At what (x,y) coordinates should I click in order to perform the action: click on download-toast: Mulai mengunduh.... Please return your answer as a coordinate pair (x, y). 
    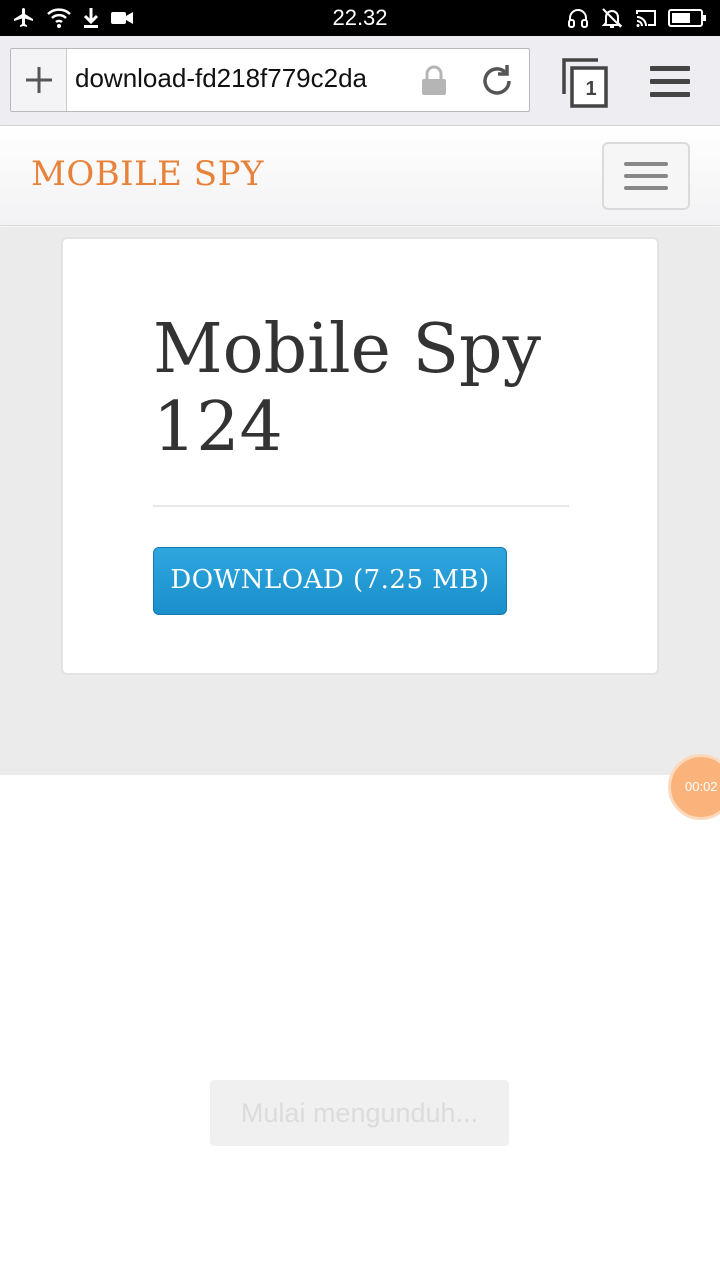
    Looking at the image, I should click on (359, 1113).